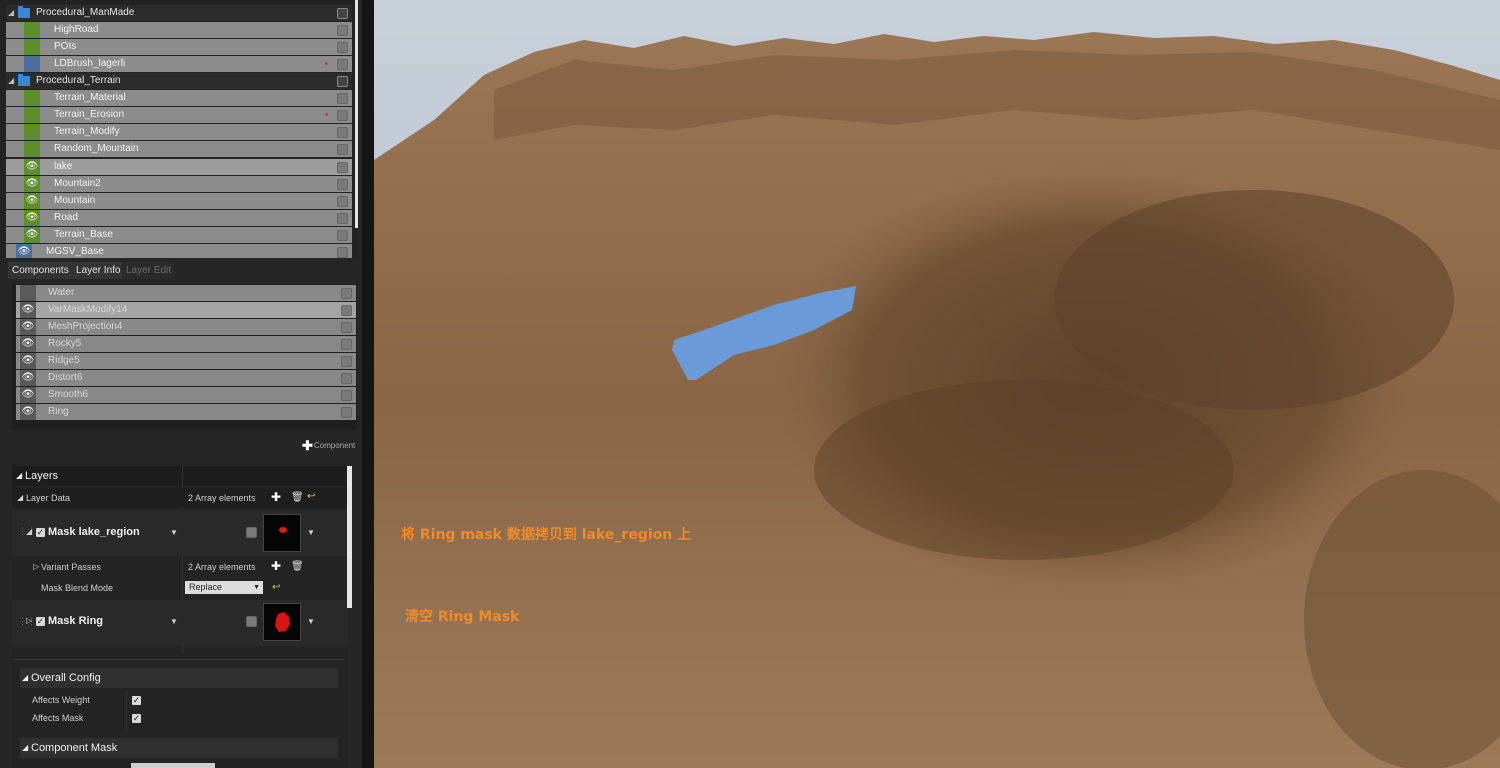 This screenshot has height=768, width=1500. I want to click on overall-config-header: ◢ Overall Config, so click(179, 678).